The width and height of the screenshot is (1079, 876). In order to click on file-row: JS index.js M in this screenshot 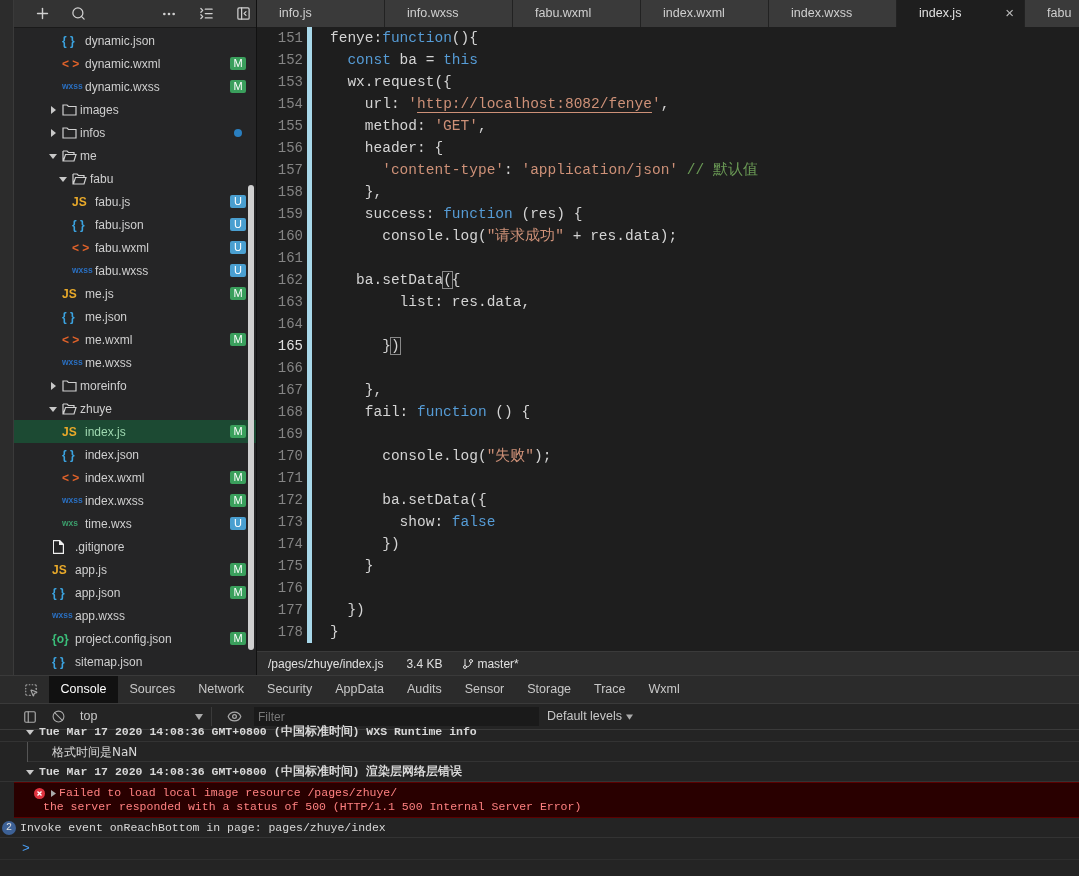, I will do `click(135, 431)`.